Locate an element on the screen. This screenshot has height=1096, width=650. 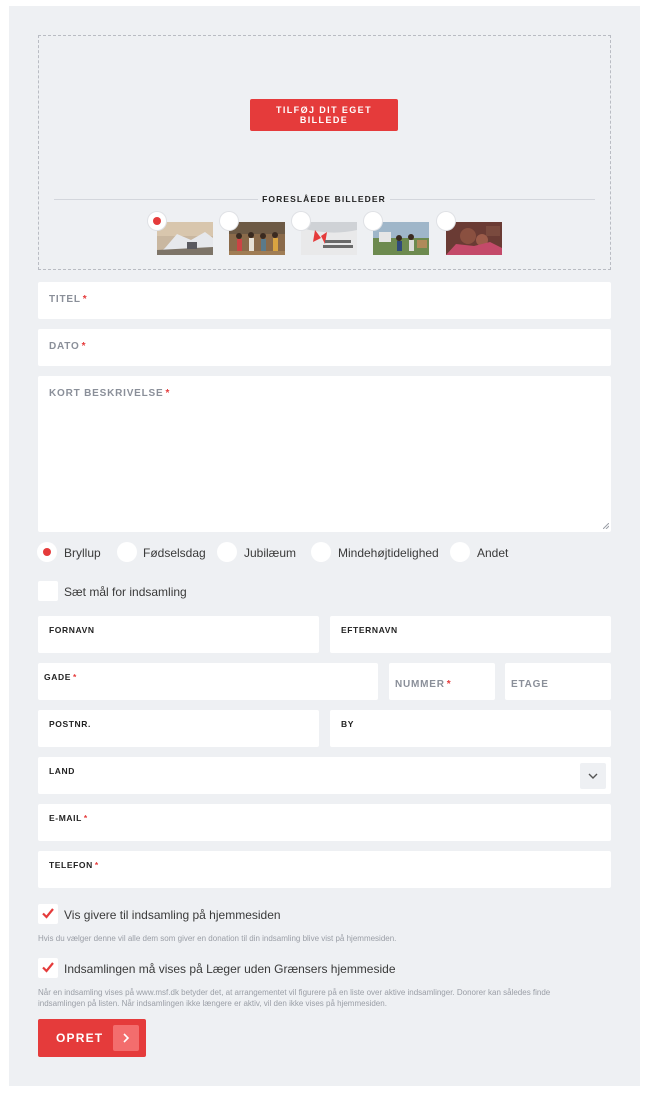
city-input: BY is located at coordinates (470, 728).